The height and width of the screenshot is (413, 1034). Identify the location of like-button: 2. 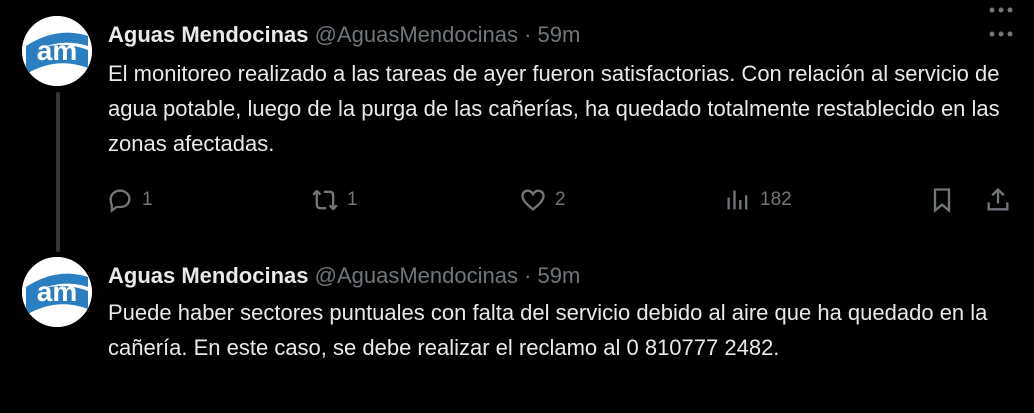
(542, 200).